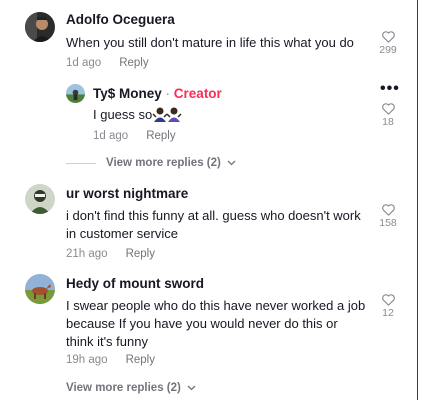  I want to click on like-count: 18, so click(388, 122).